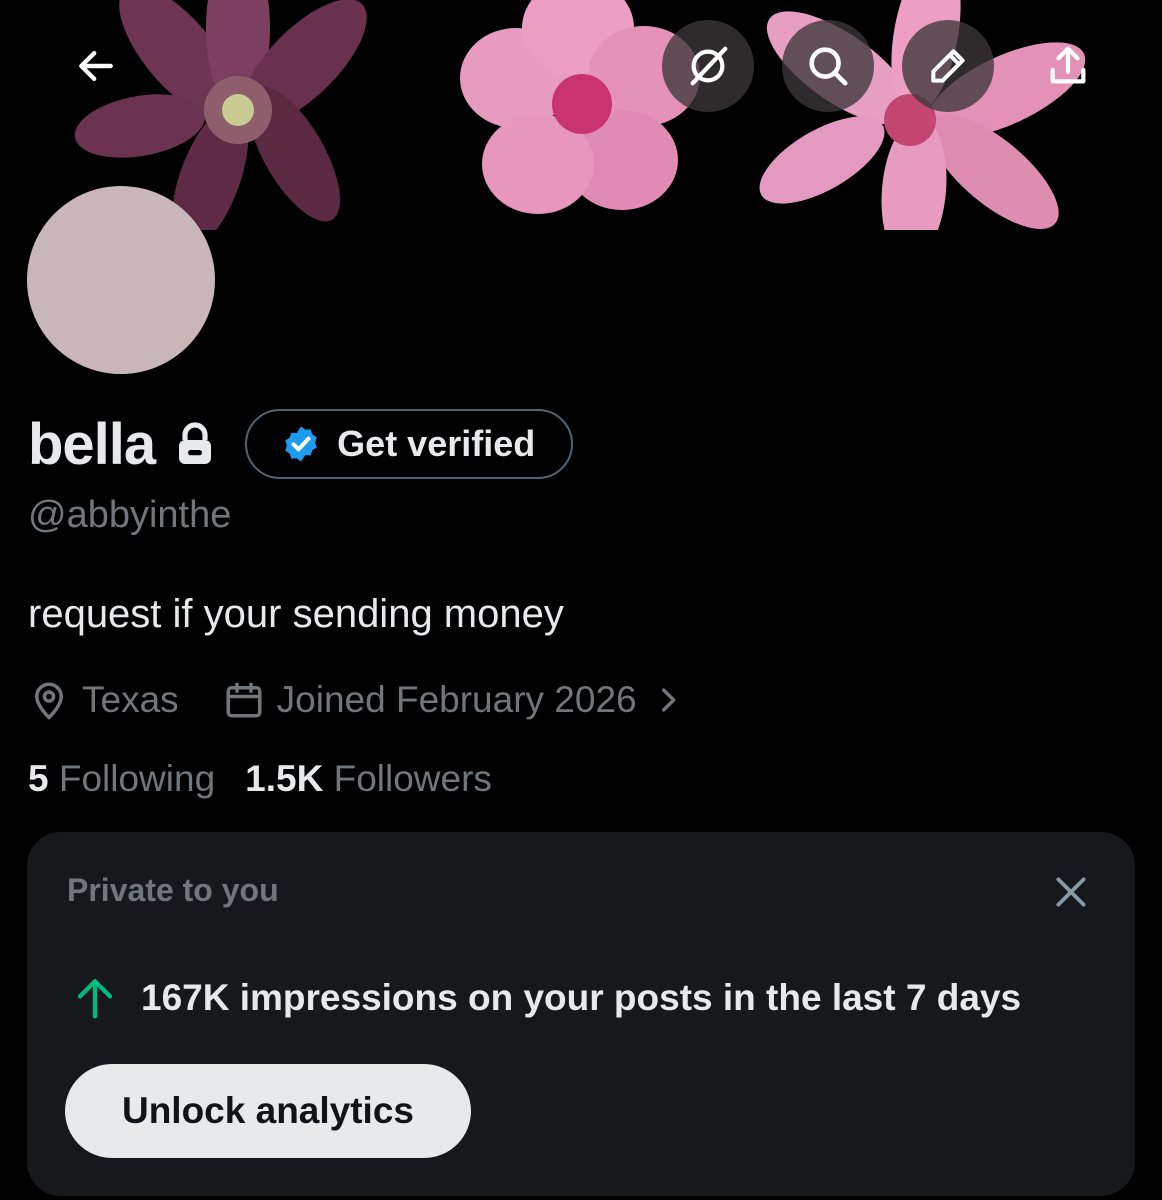 Image resolution: width=1162 pixels, height=1200 pixels. Describe the element at coordinates (92, 444) in the screenshot. I see `display-name: bella` at that location.